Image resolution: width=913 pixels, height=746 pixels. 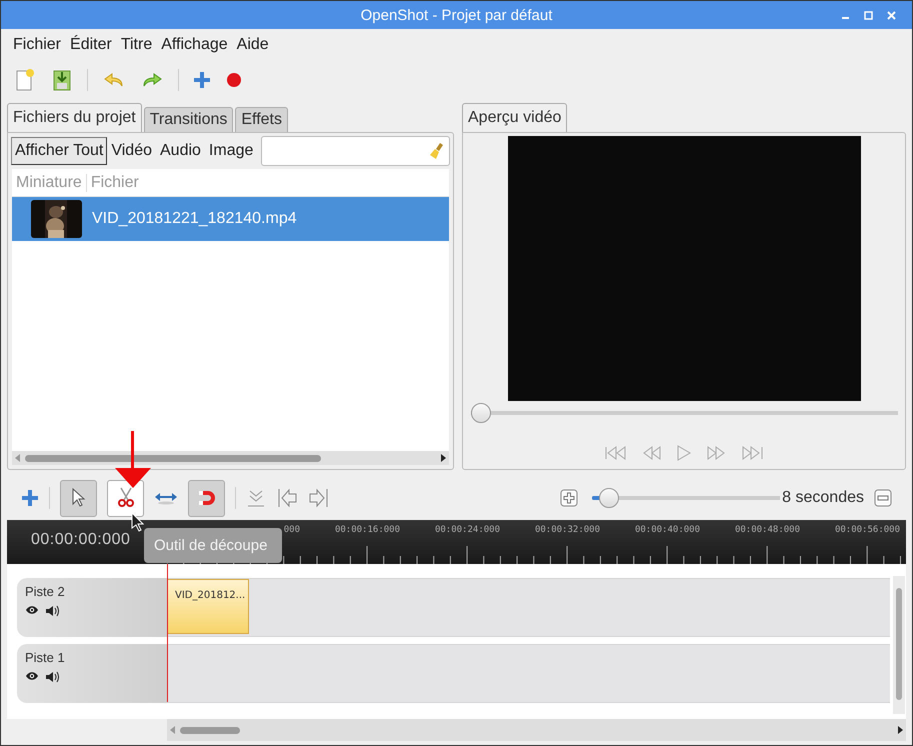 I want to click on add-track-icon, so click(x=30, y=498).